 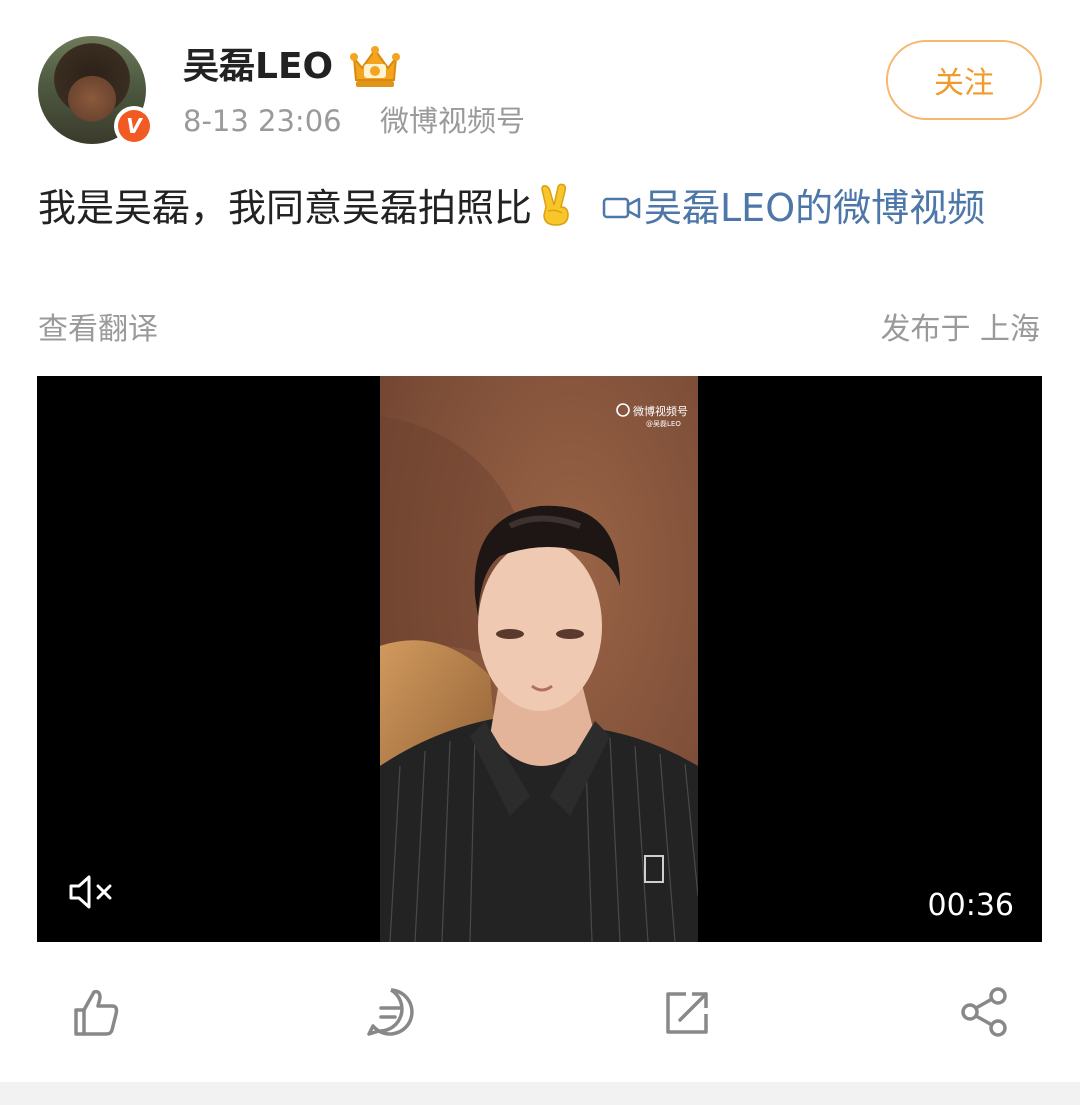 I want to click on video-link-label: 吴磊LEO的微博视频, so click(x=815, y=208).